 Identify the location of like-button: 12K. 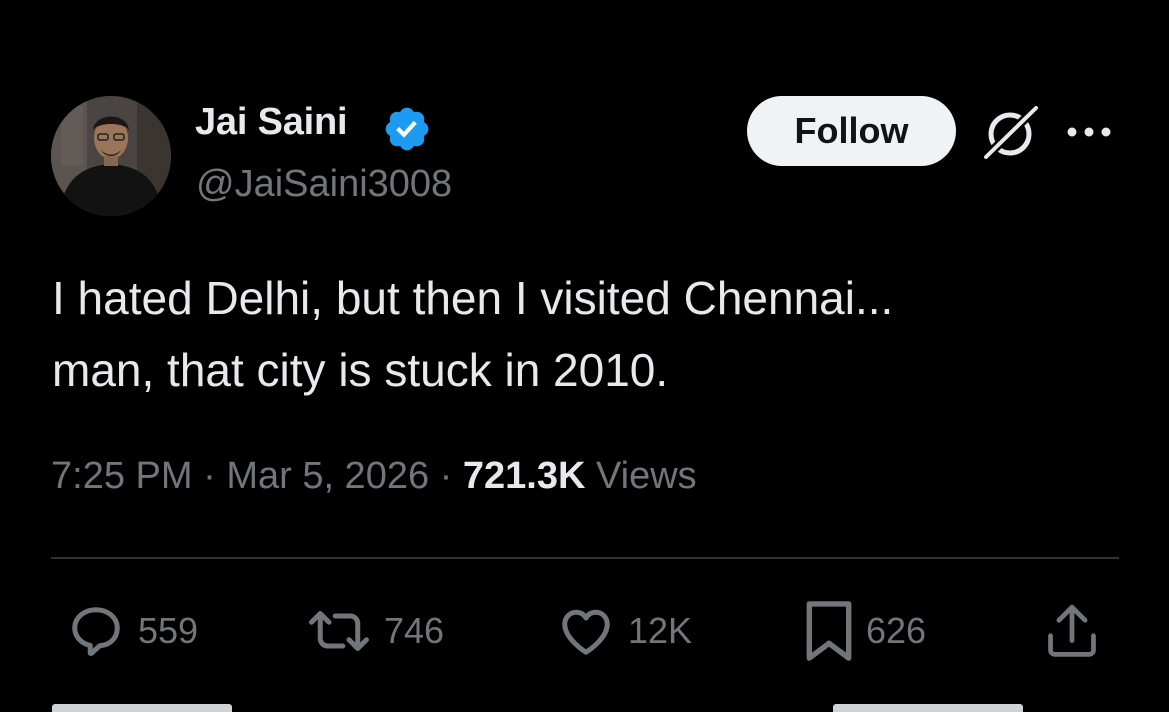
(624, 631).